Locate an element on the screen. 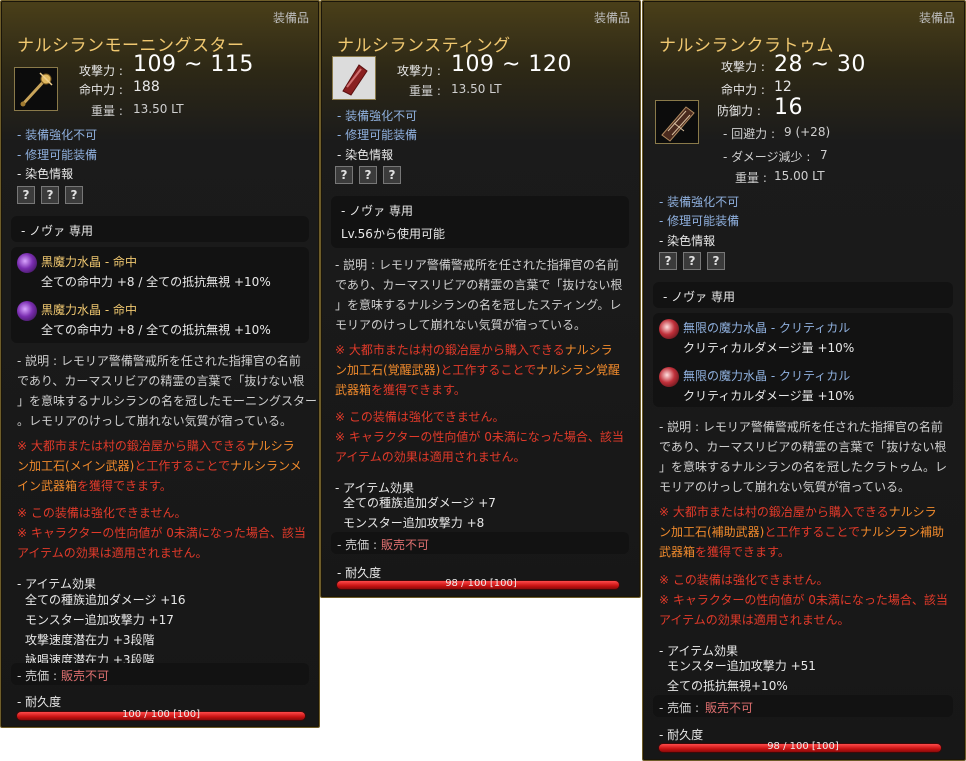  class-restriction-box: - ノヴァ 専用 Lv.56から使用可能 is located at coordinates (480, 222).